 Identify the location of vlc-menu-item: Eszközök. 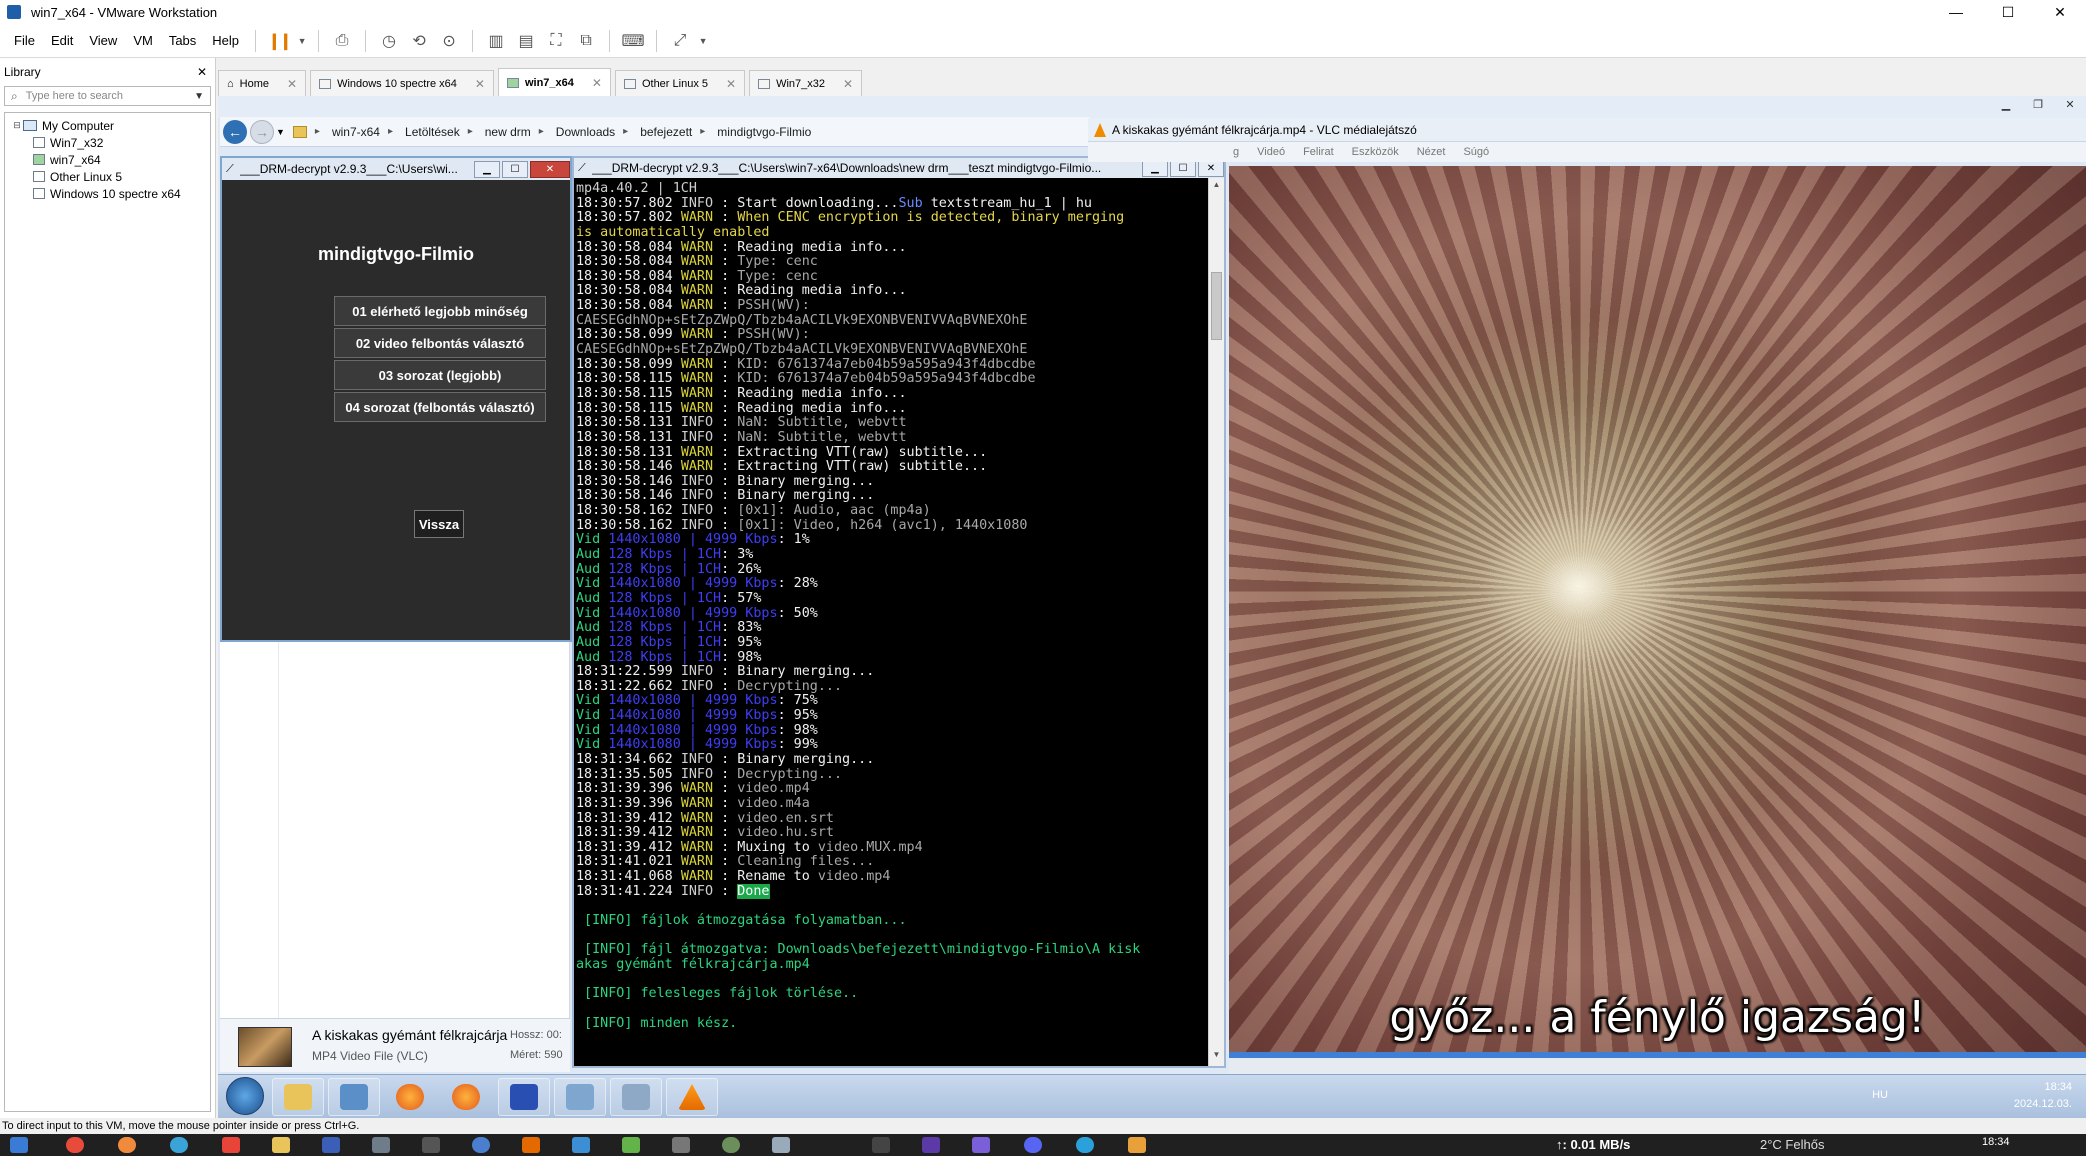
(1375, 152).